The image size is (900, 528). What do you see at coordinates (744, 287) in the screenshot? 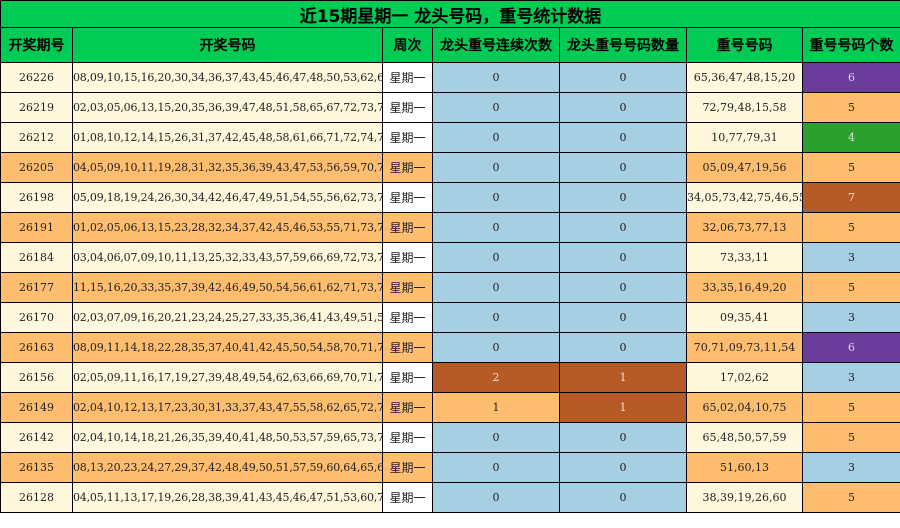
I see `repeats-cell: 33,35,16,49,20` at bounding box center [744, 287].